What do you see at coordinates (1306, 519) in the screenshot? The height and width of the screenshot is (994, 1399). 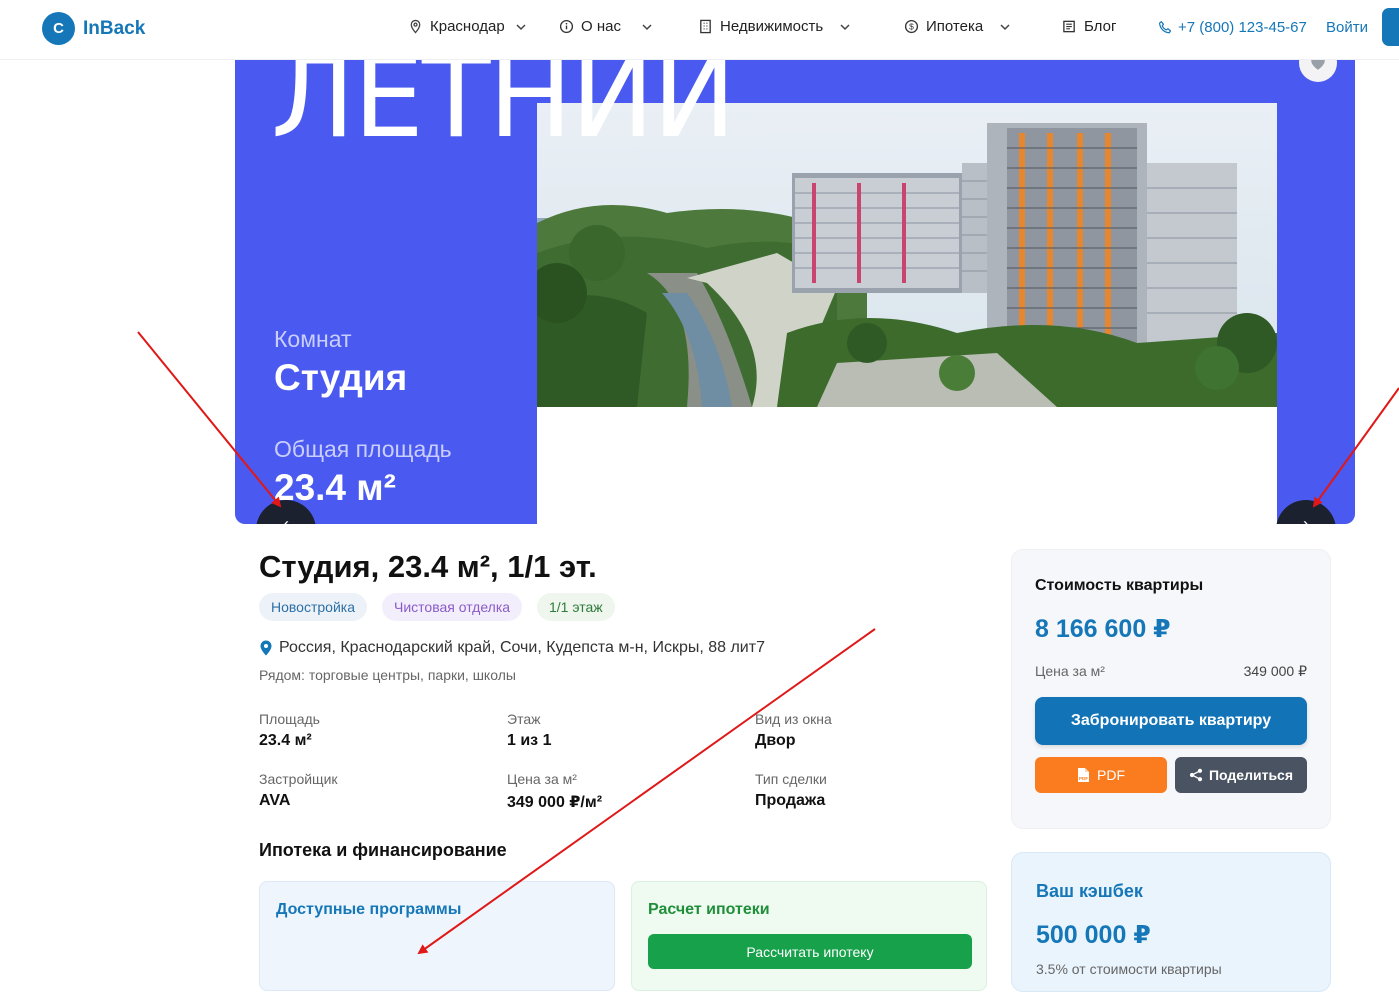 I see `chevron-right-icon: ›` at bounding box center [1306, 519].